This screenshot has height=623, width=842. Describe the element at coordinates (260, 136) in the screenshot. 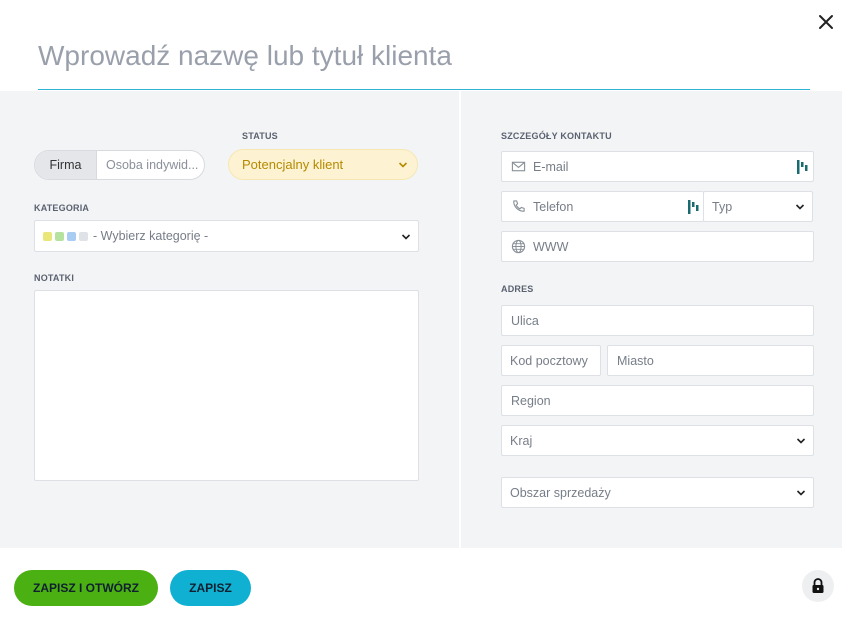

I see `status-label: STATUS` at that location.